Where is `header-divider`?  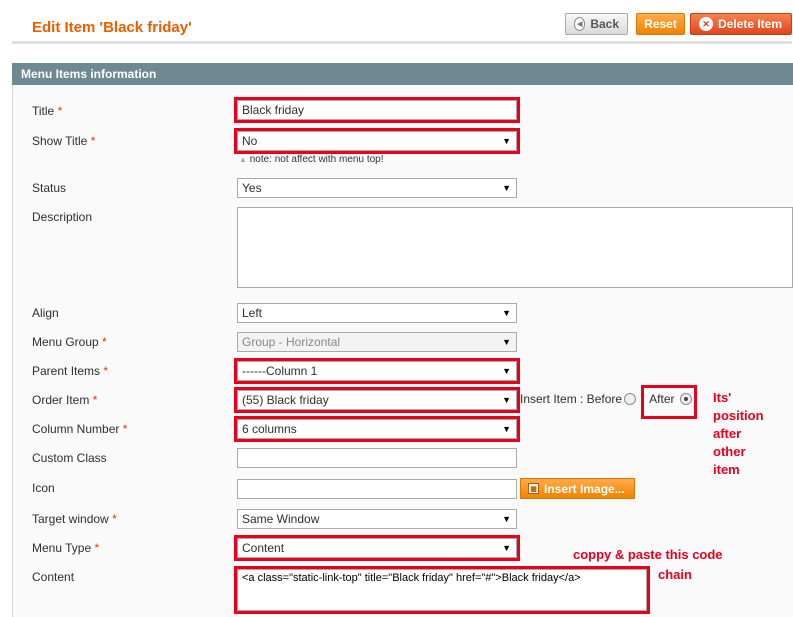 header-divider is located at coordinates (402, 42).